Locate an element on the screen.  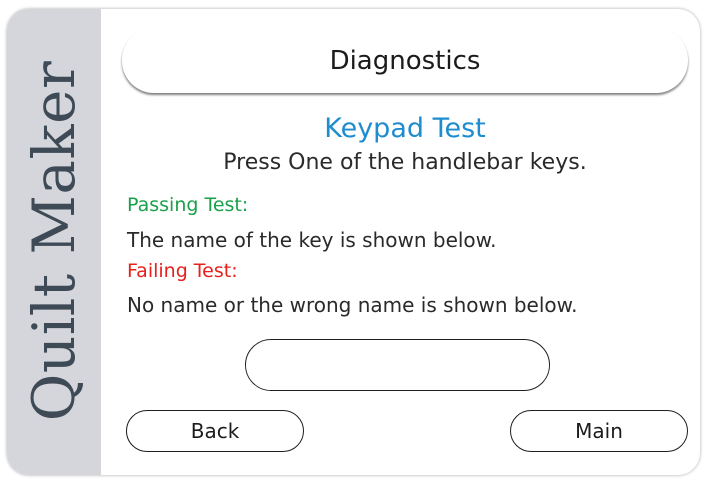
header-bar: Diagnostics is located at coordinates (405, 60).